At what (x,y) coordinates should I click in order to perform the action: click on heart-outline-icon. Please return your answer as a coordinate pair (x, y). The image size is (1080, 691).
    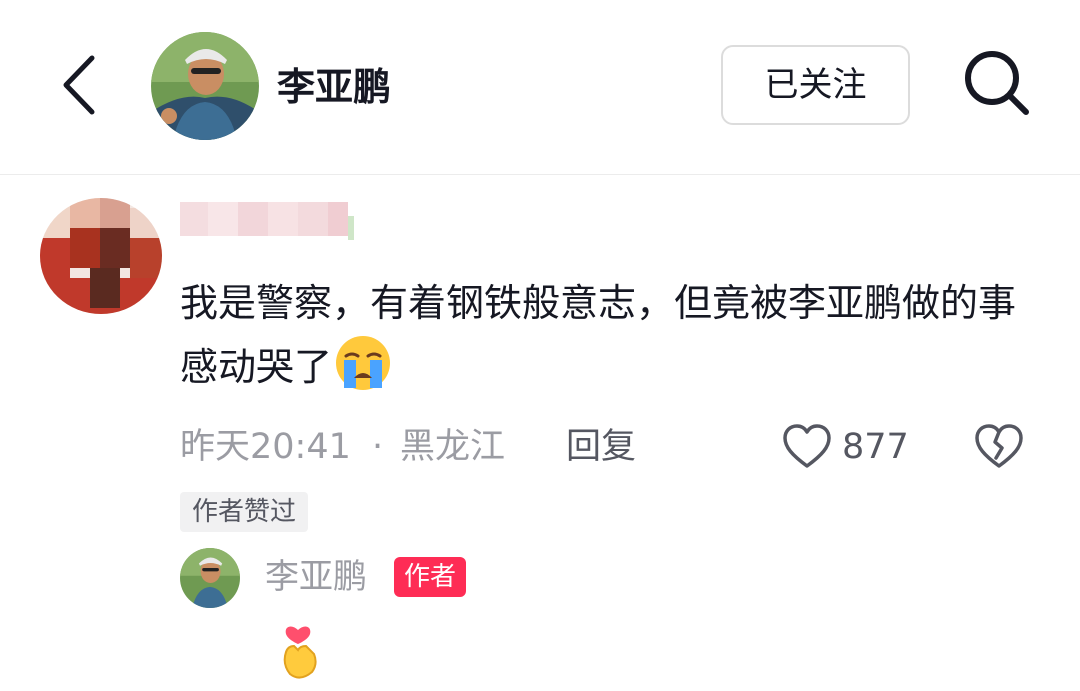
    Looking at the image, I should click on (807, 446).